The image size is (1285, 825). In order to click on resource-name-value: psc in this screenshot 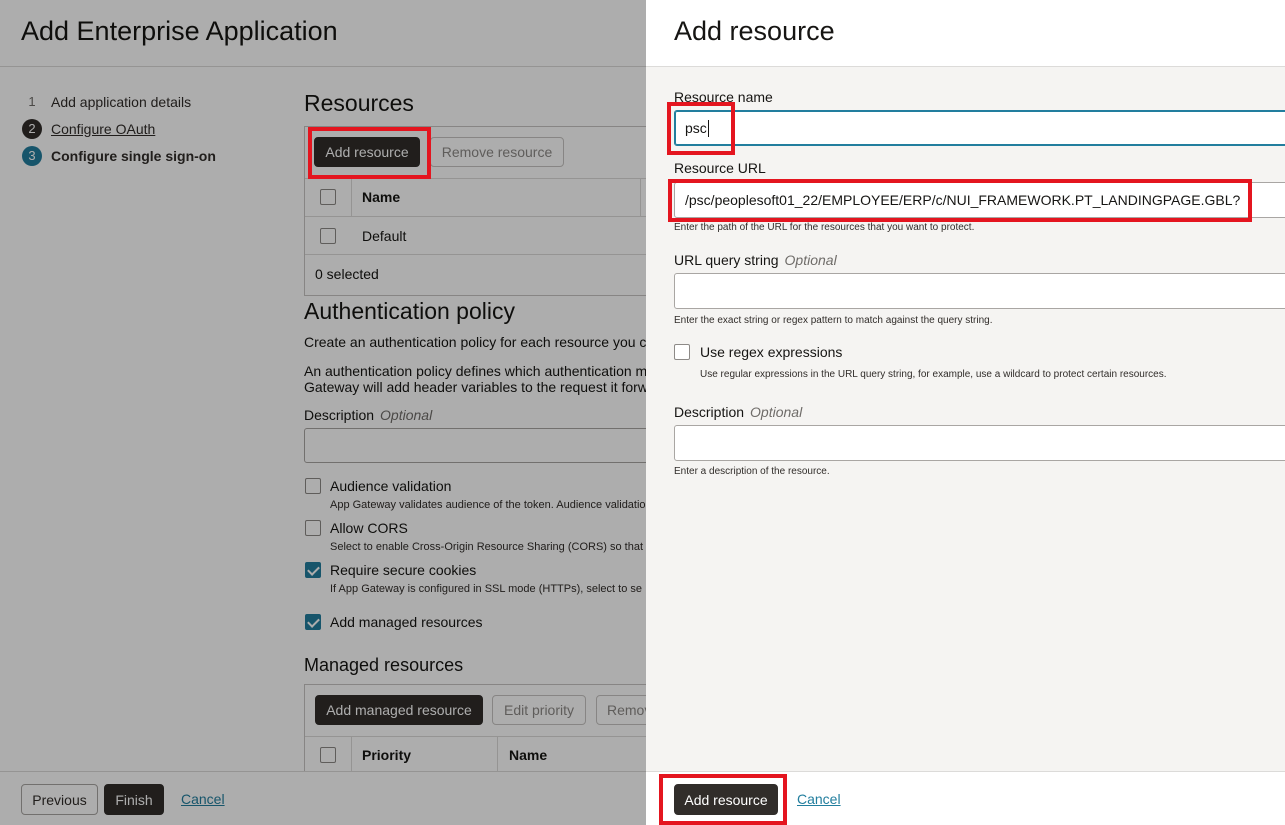, I will do `click(696, 128)`.